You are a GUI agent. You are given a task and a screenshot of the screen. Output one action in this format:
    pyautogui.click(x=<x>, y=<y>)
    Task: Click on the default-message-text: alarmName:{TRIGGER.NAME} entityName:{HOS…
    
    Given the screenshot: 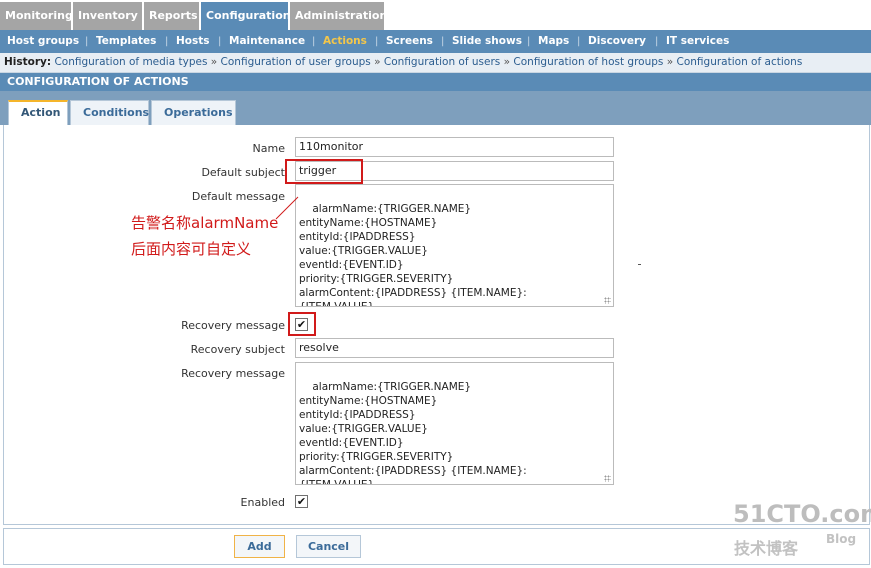 What is the action you would take?
    pyautogui.click(x=413, y=255)
    